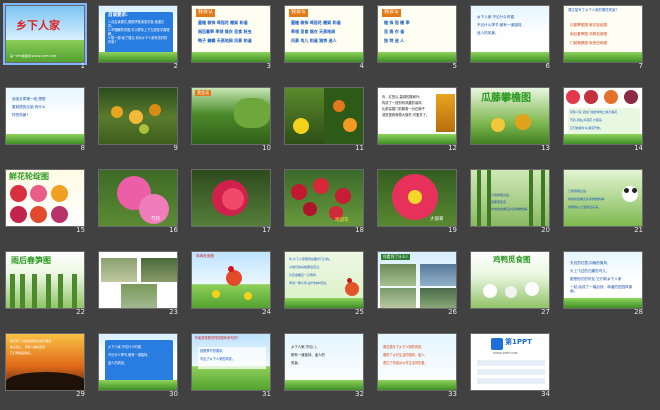  What do you see at coordinates (417, 198) in the screenshot?
I see `slide-preview: 大丽菊` at bounding box center [417, 198].